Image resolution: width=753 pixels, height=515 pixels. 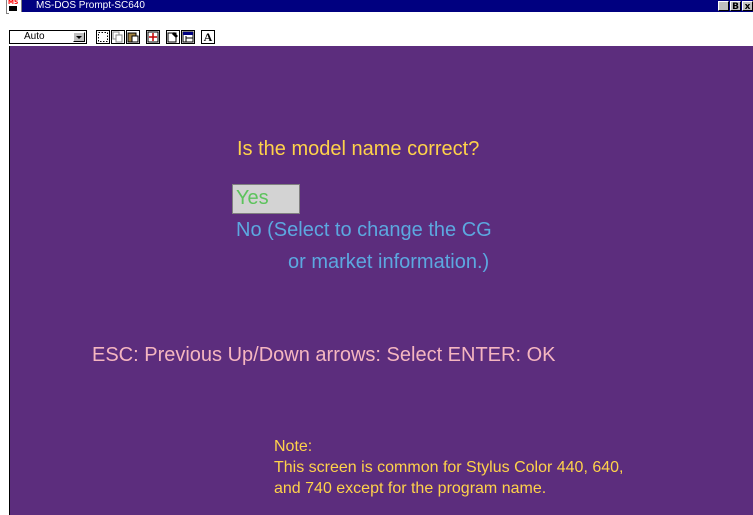 What do you see at coordinates (173, 37) in the screenshot?
I see `properties-icon` at bounding box center [173, 37].